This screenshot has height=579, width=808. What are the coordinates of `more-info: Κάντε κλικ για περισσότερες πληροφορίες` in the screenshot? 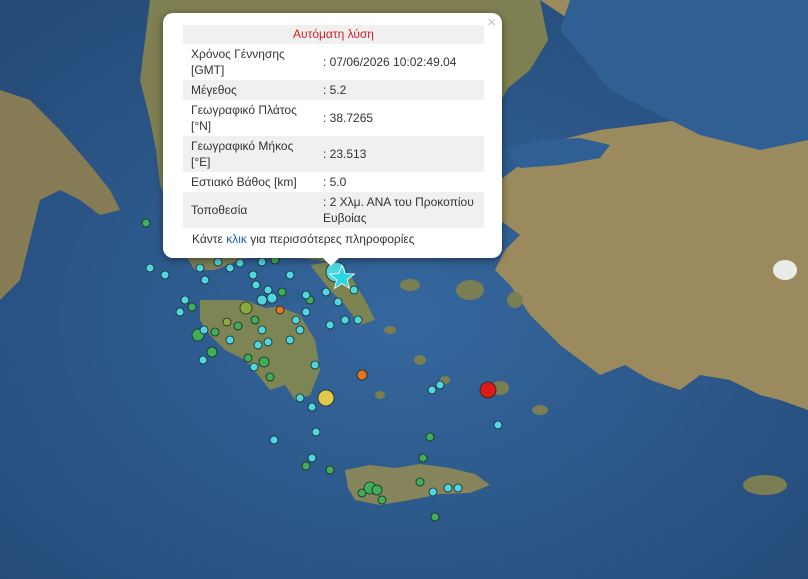 It's located at (333, 239).